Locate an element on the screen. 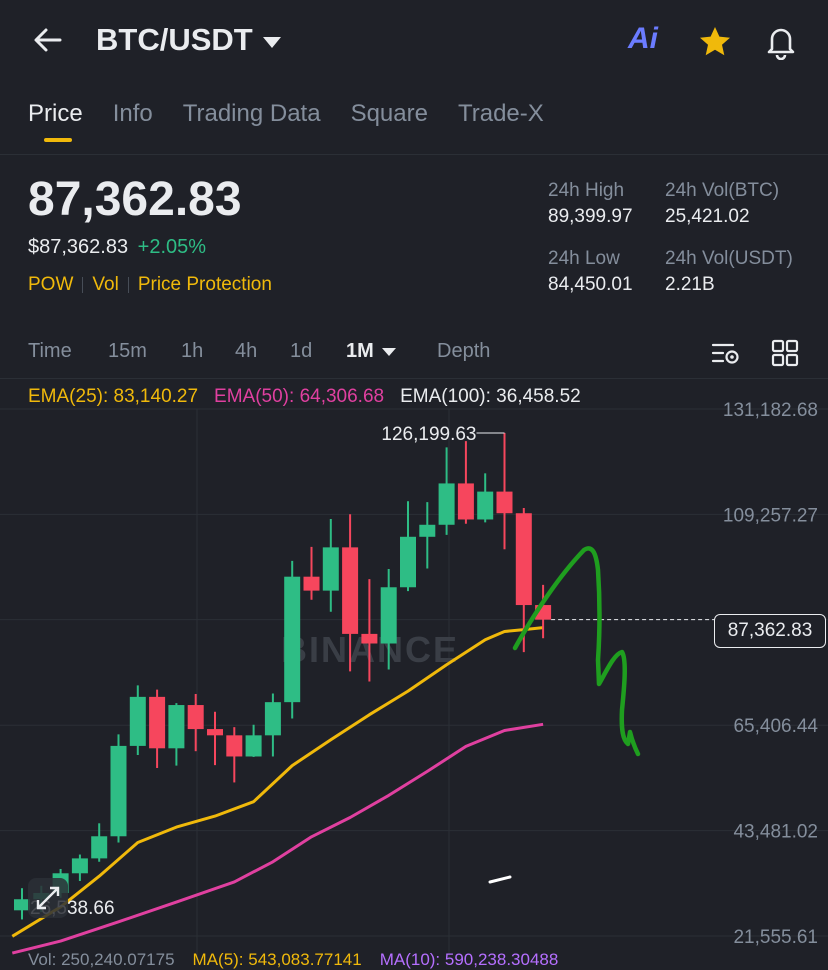 The height and width of the screenshot is (970, 828). timeframe-1d: 1d is located at coordinates (318, 351).